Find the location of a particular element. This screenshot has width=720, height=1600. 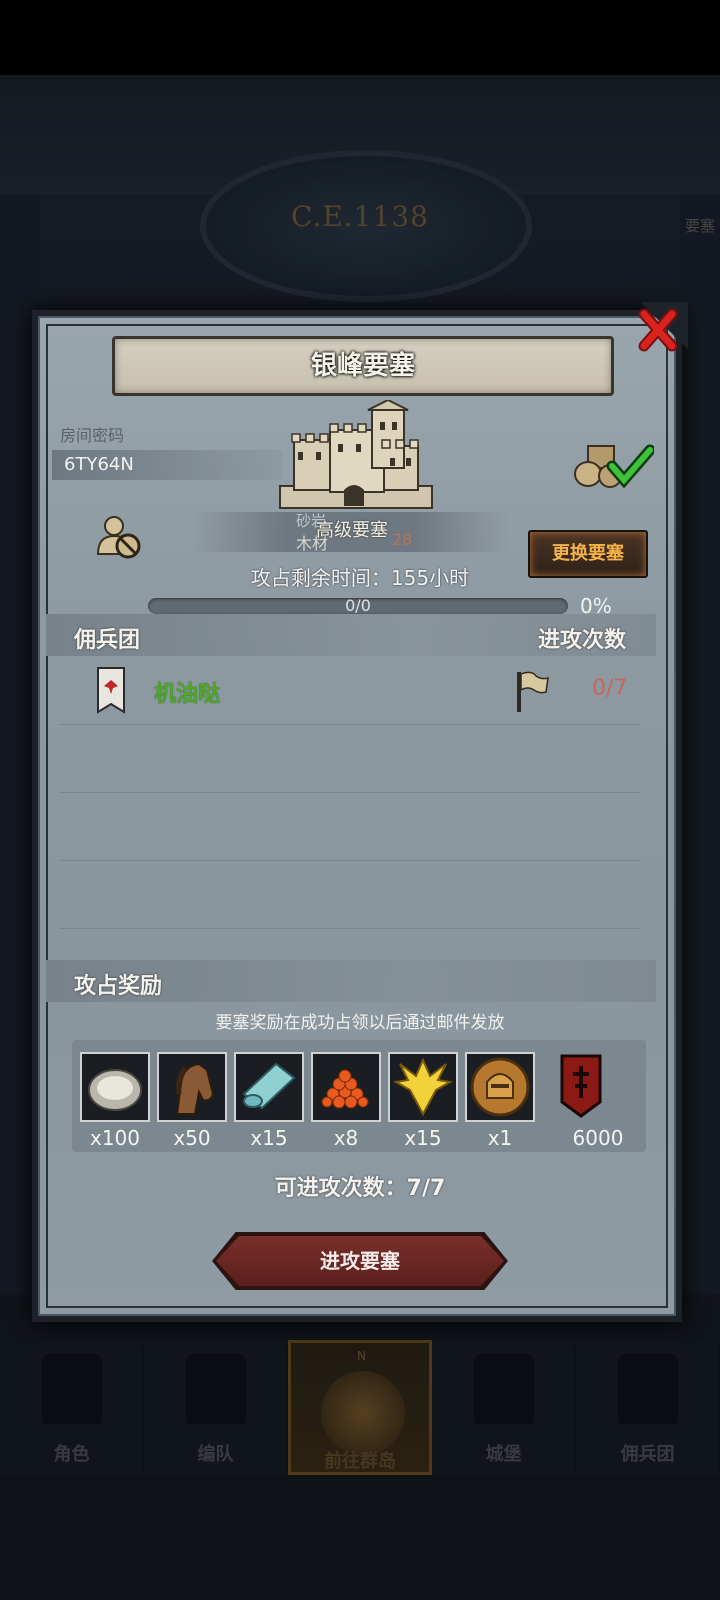

mercenary-name: 机油哒 is located at coordinates (187, 694).